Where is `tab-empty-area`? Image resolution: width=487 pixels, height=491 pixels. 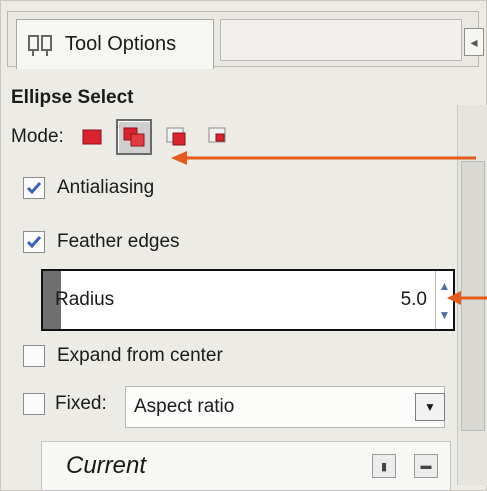
tab-empty-area is located at coordinates (341, 40).